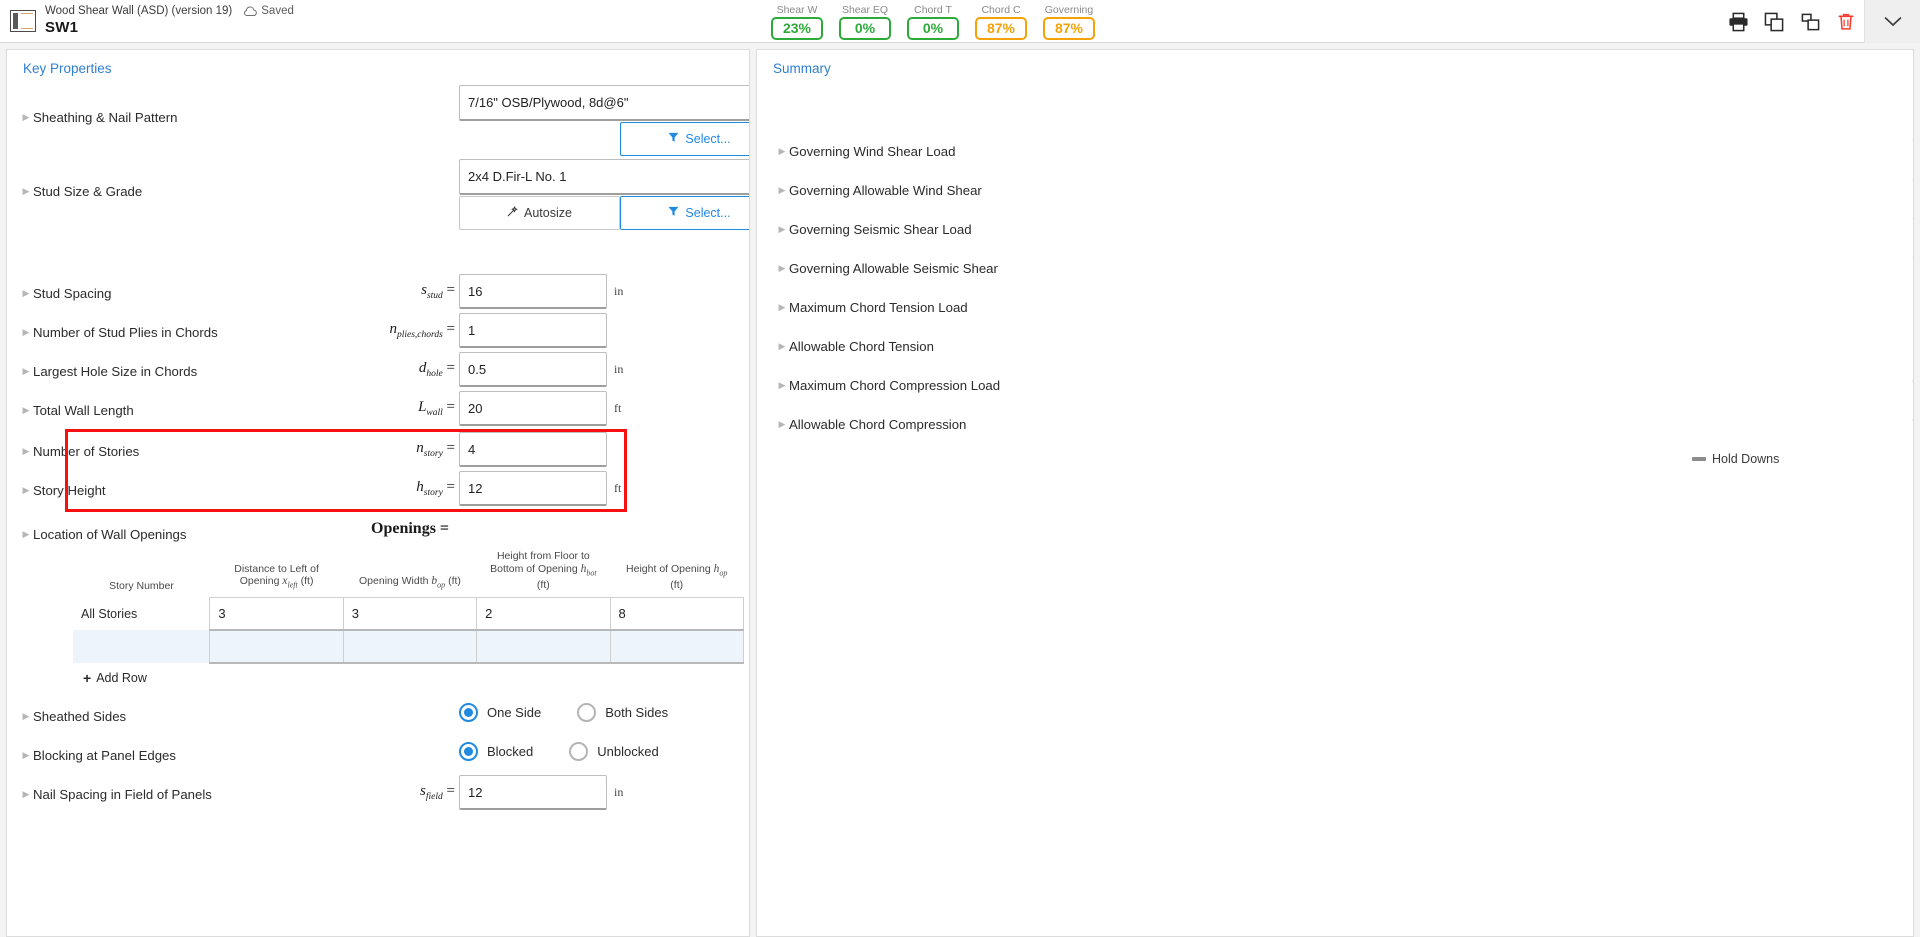 The image size is (1920, 937). I want to click on summary-value-allowable-chord-compression: Ca = 1540 lb, so click(1912, 421).